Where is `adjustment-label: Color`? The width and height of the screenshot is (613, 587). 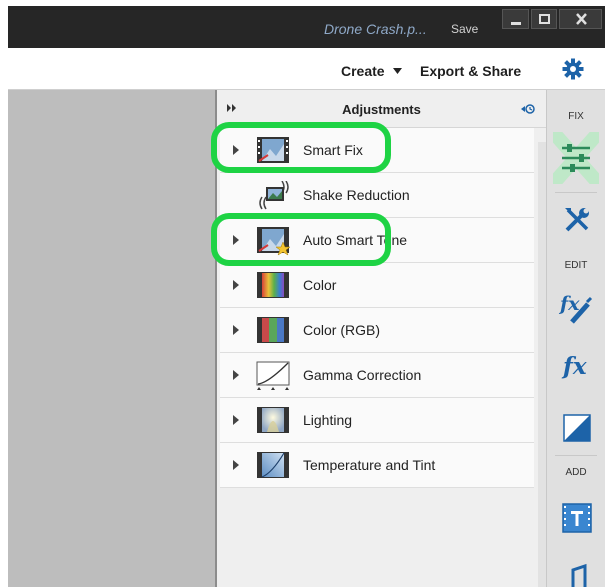
adjustment-label: Color is located at coordinates (320, 285).